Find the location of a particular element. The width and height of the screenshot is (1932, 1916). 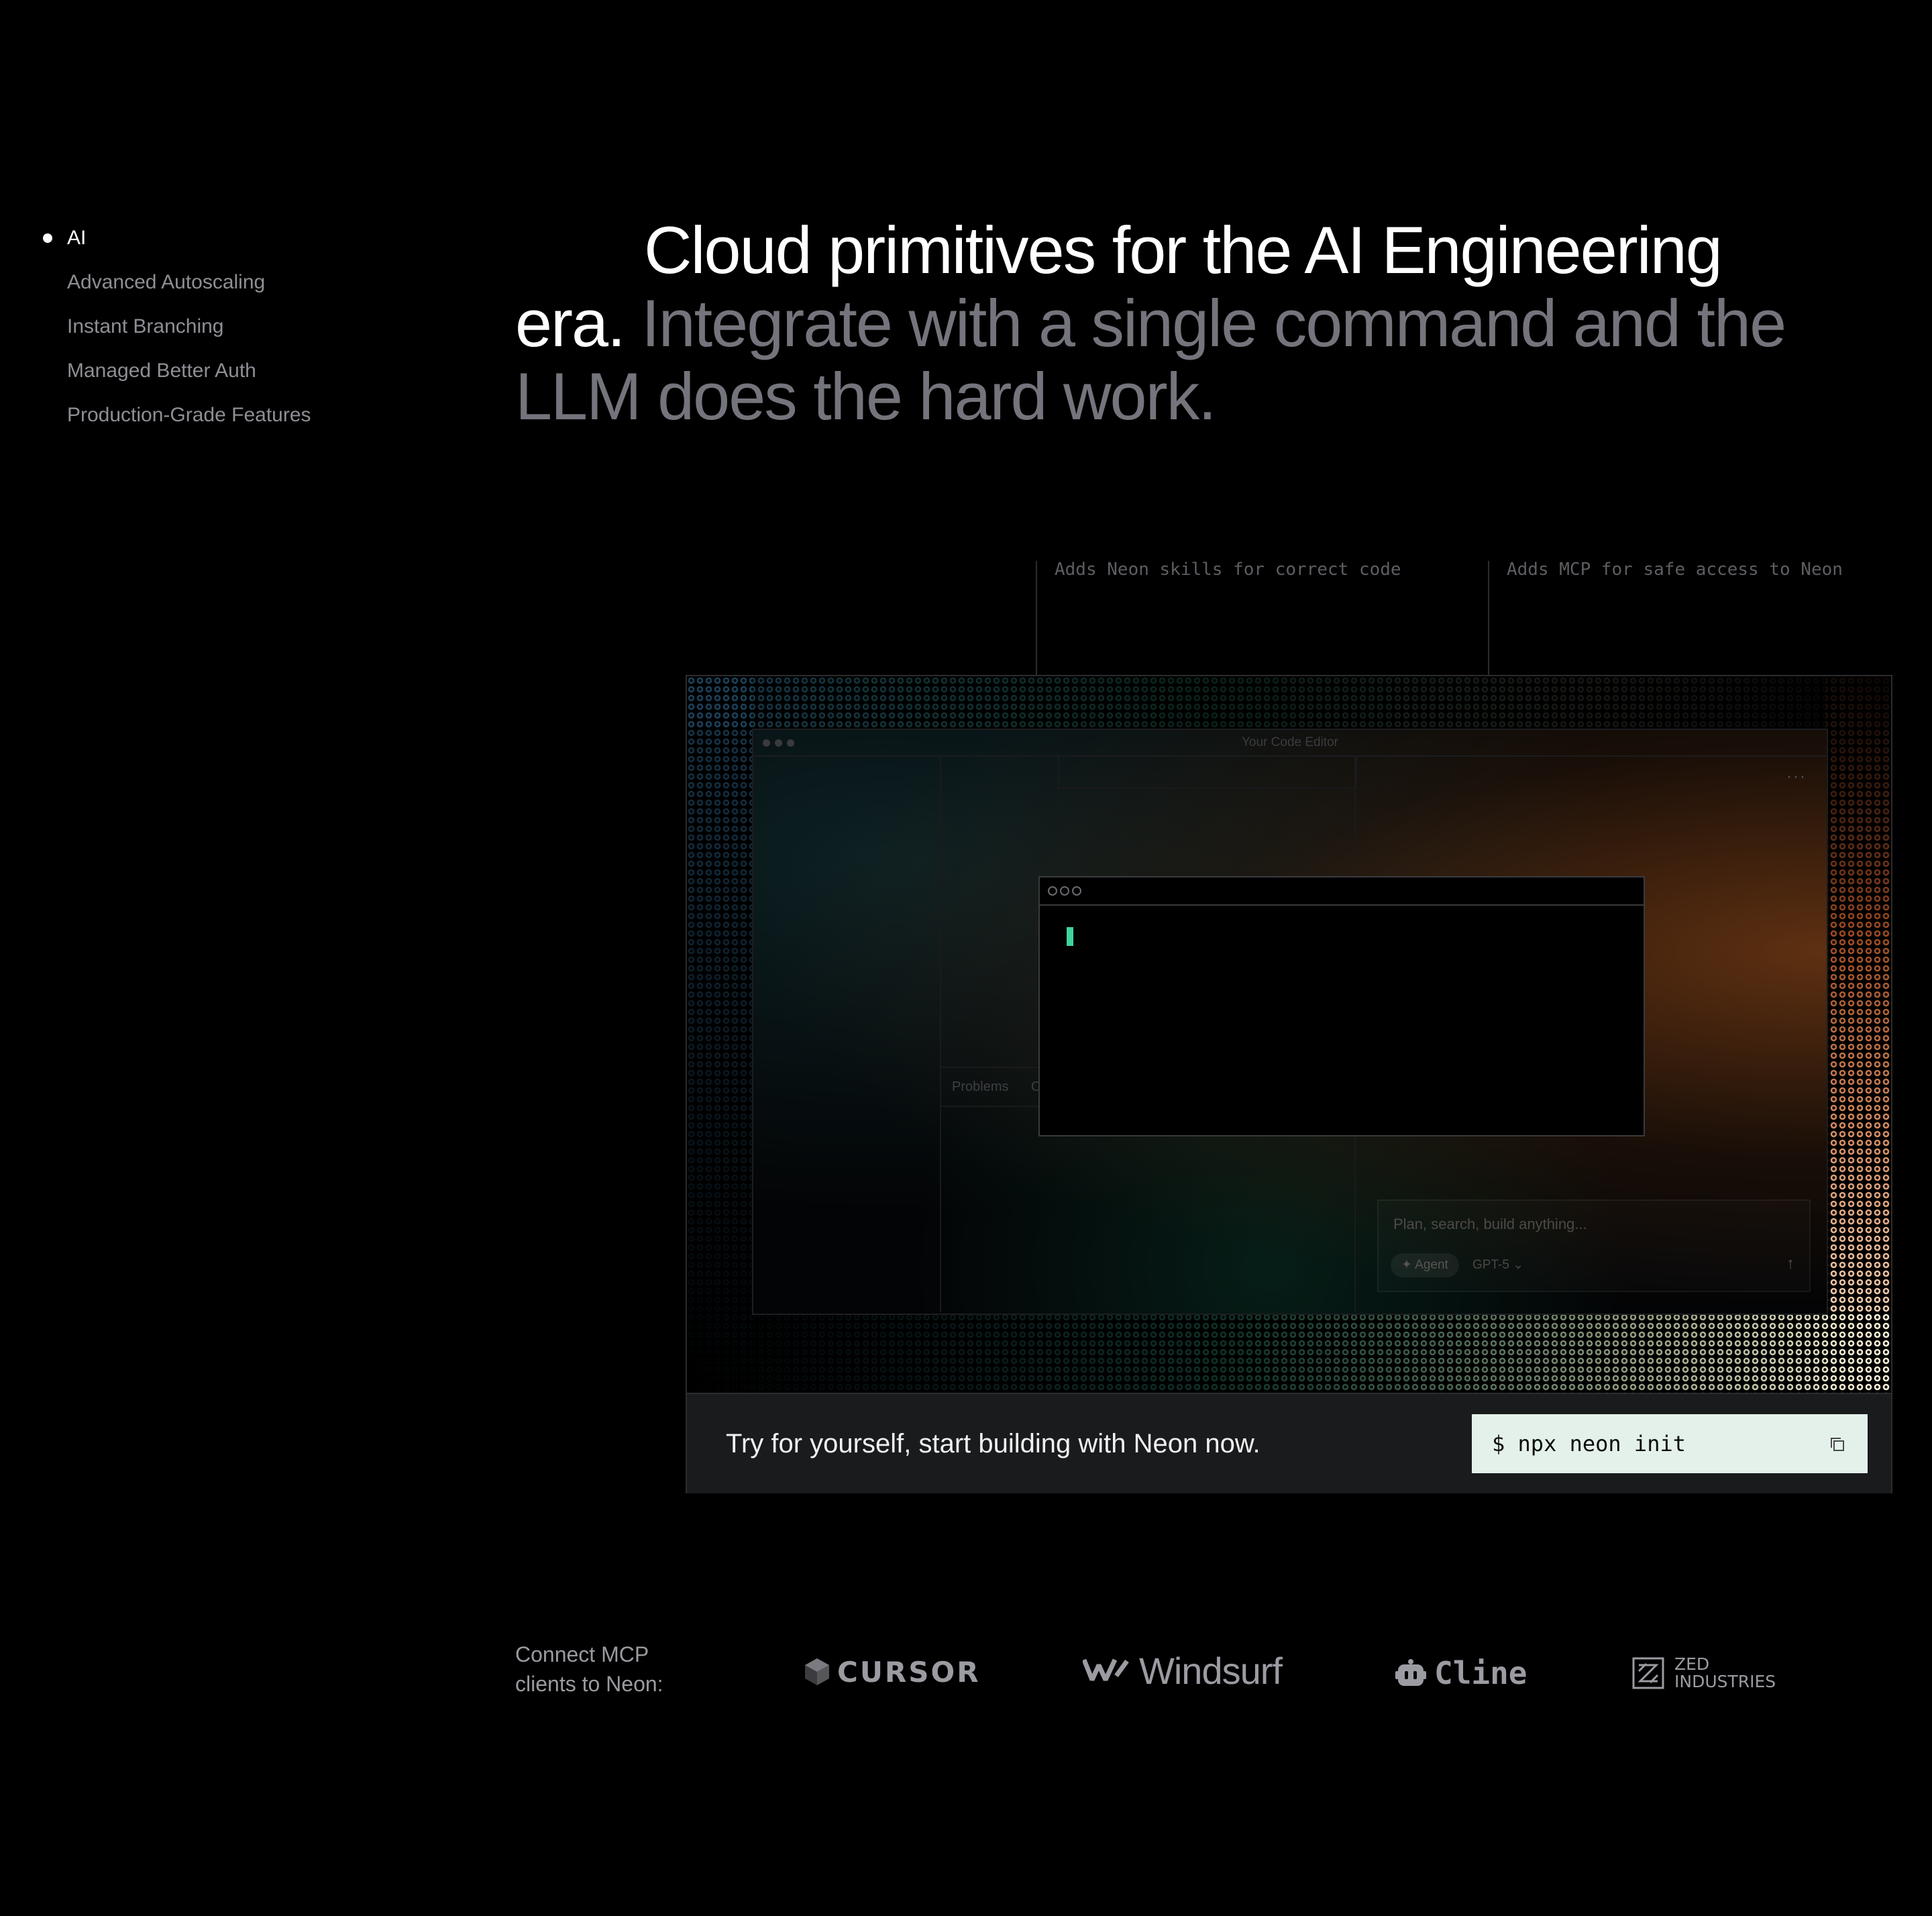

command-text: $ npx neon init is located at coordinates (1589, 1443).